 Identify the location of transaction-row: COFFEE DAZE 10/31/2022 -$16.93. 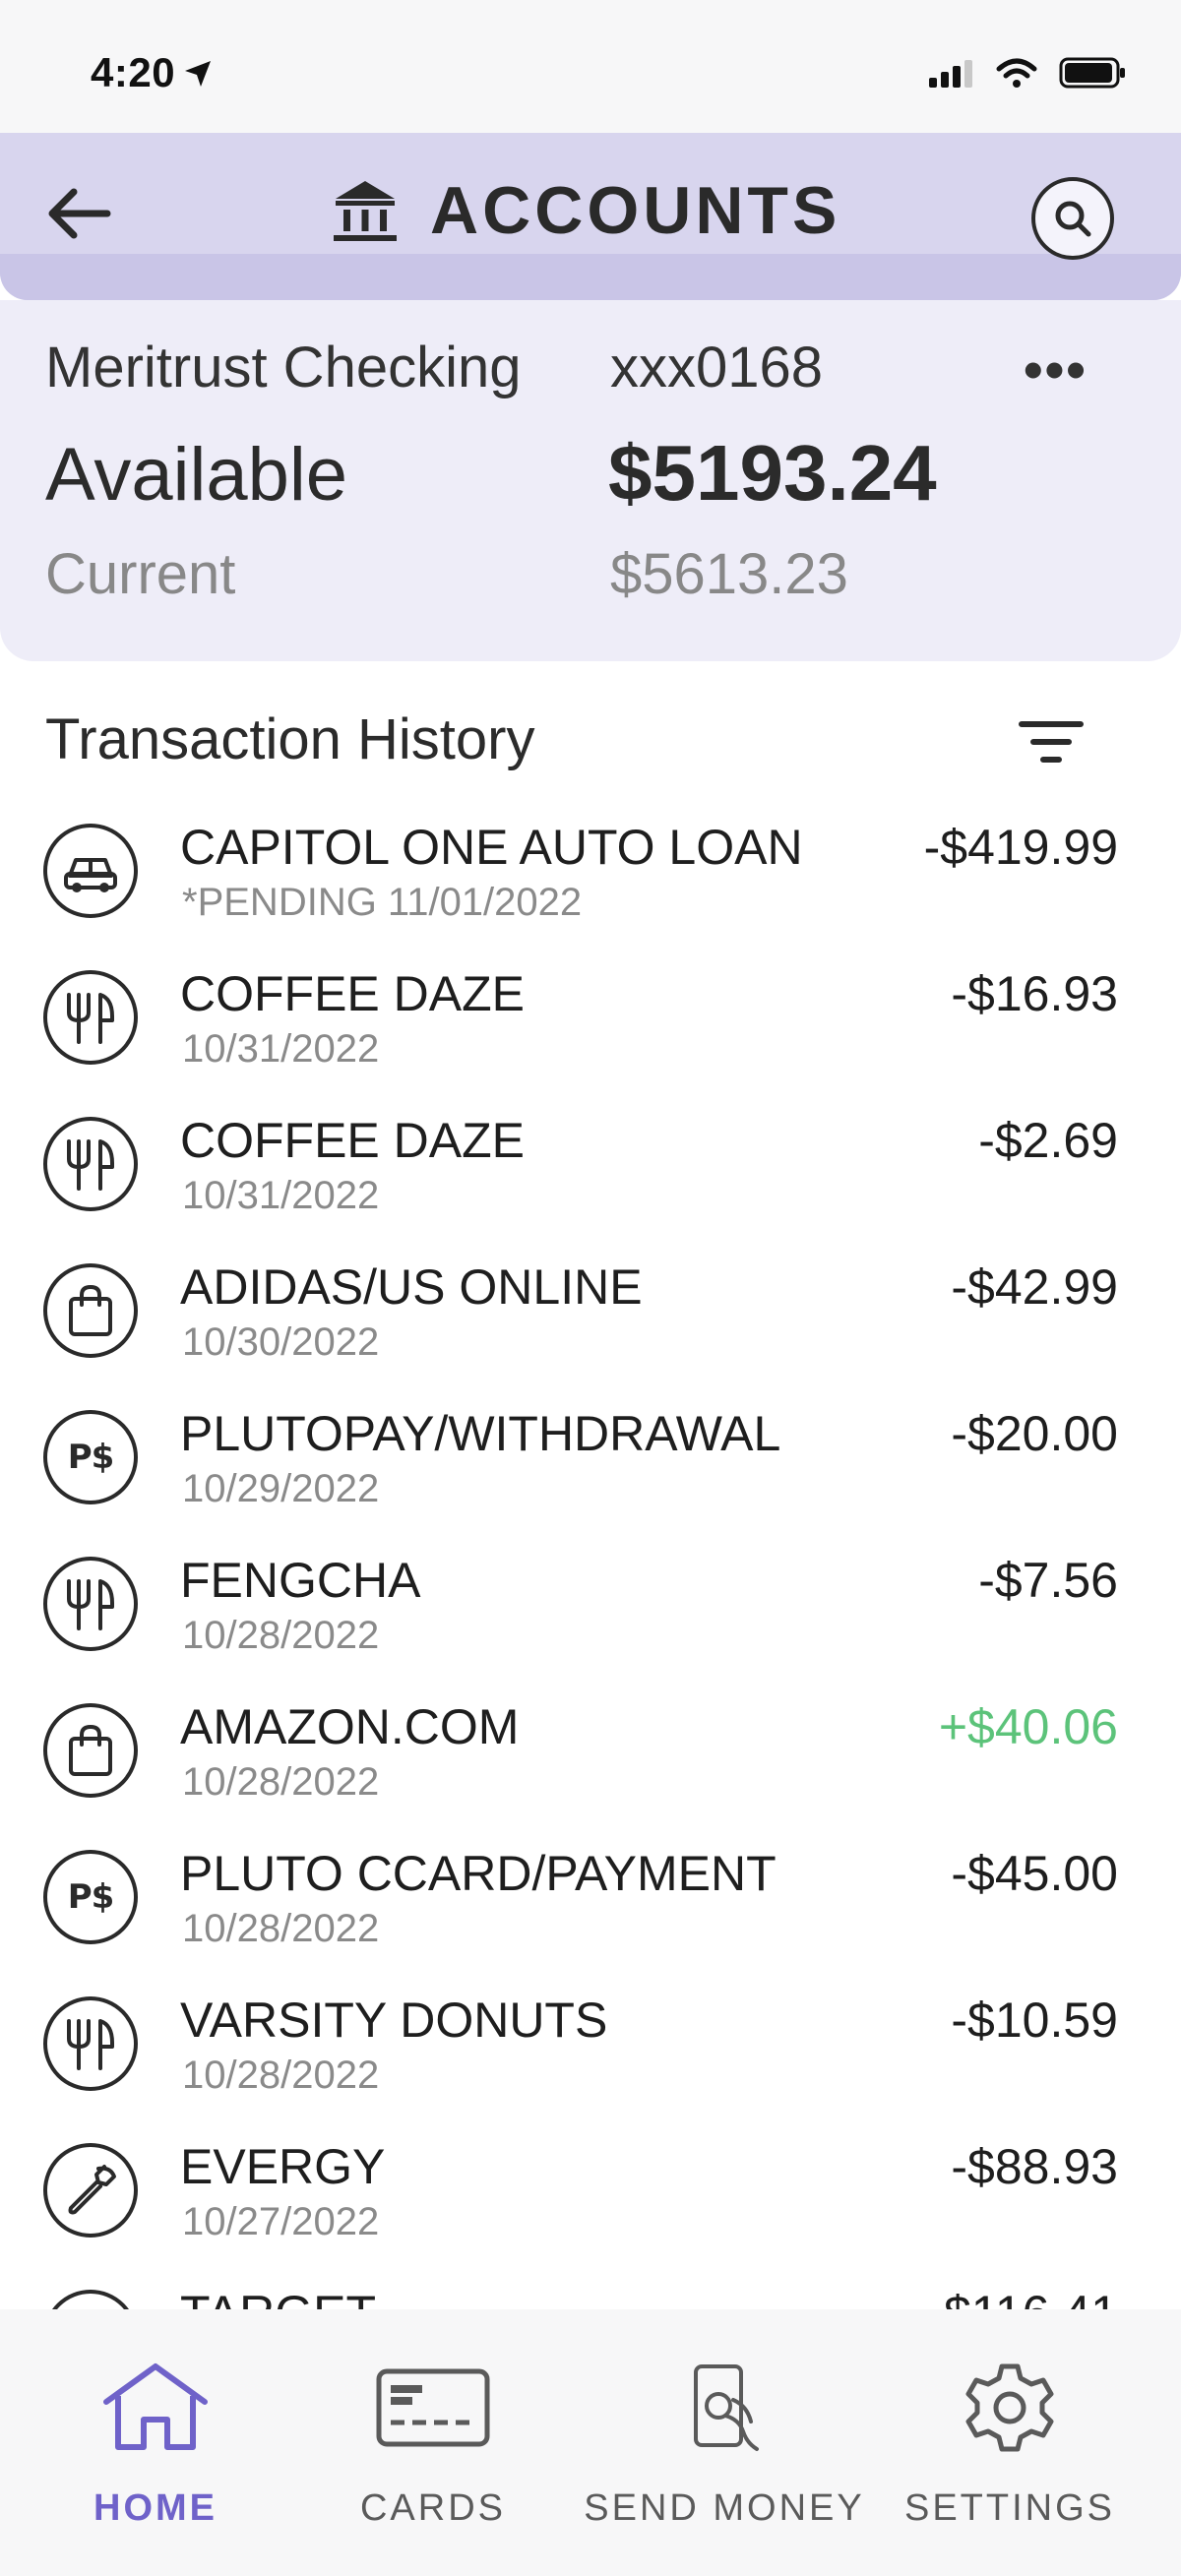
(590, 1019).